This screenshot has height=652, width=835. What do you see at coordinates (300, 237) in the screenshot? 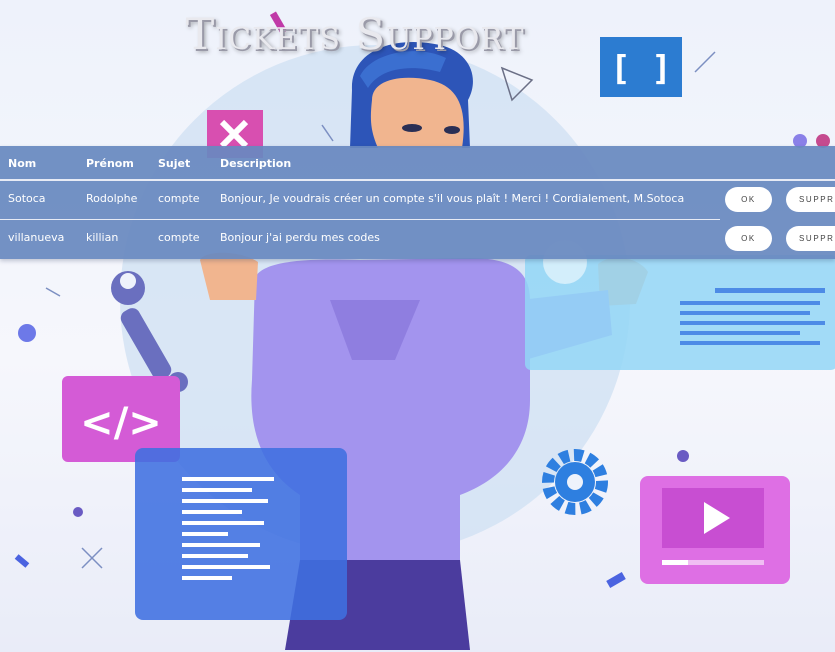
I see `cell-description: Bonjour j'ai perdu mes codes` at bounding box center [300, 237].